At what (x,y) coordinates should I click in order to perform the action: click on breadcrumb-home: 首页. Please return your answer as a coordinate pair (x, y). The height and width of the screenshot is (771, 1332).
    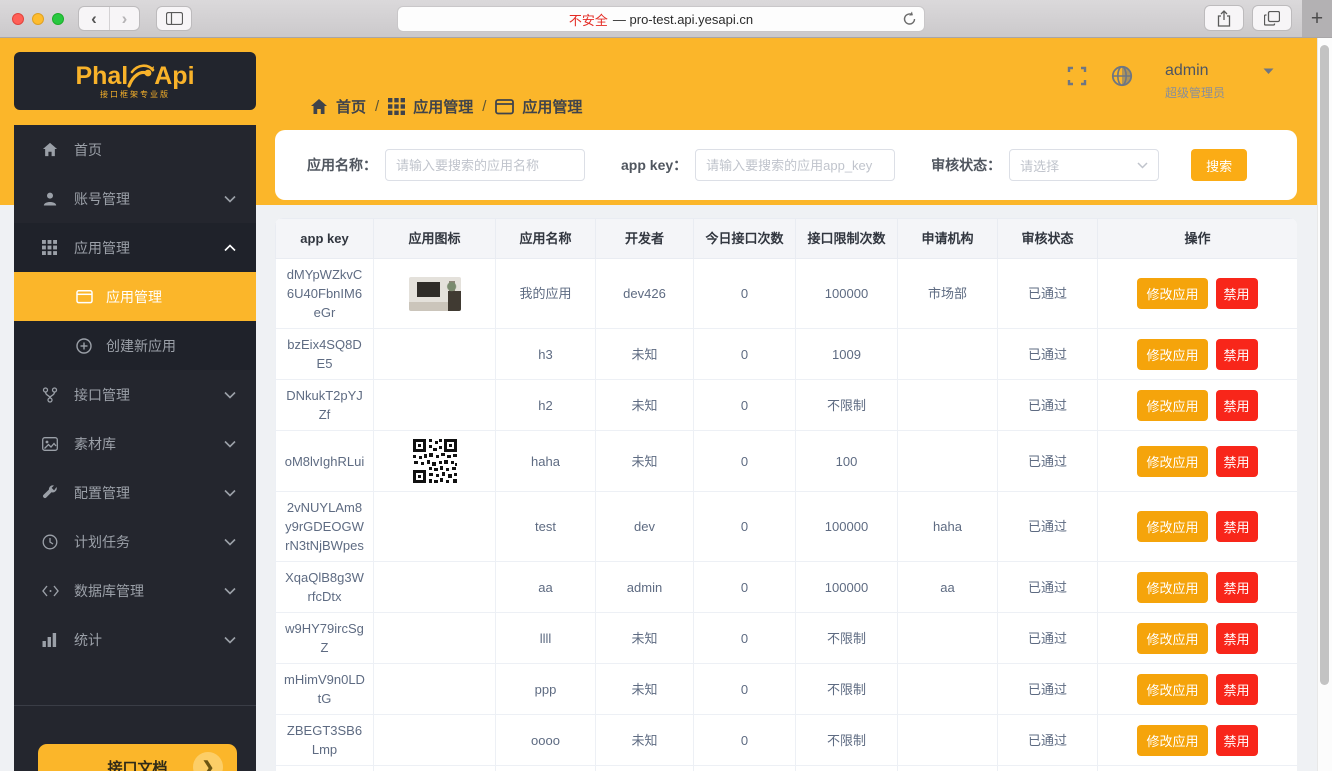
    Looking at the image, I should click on (338, 106).